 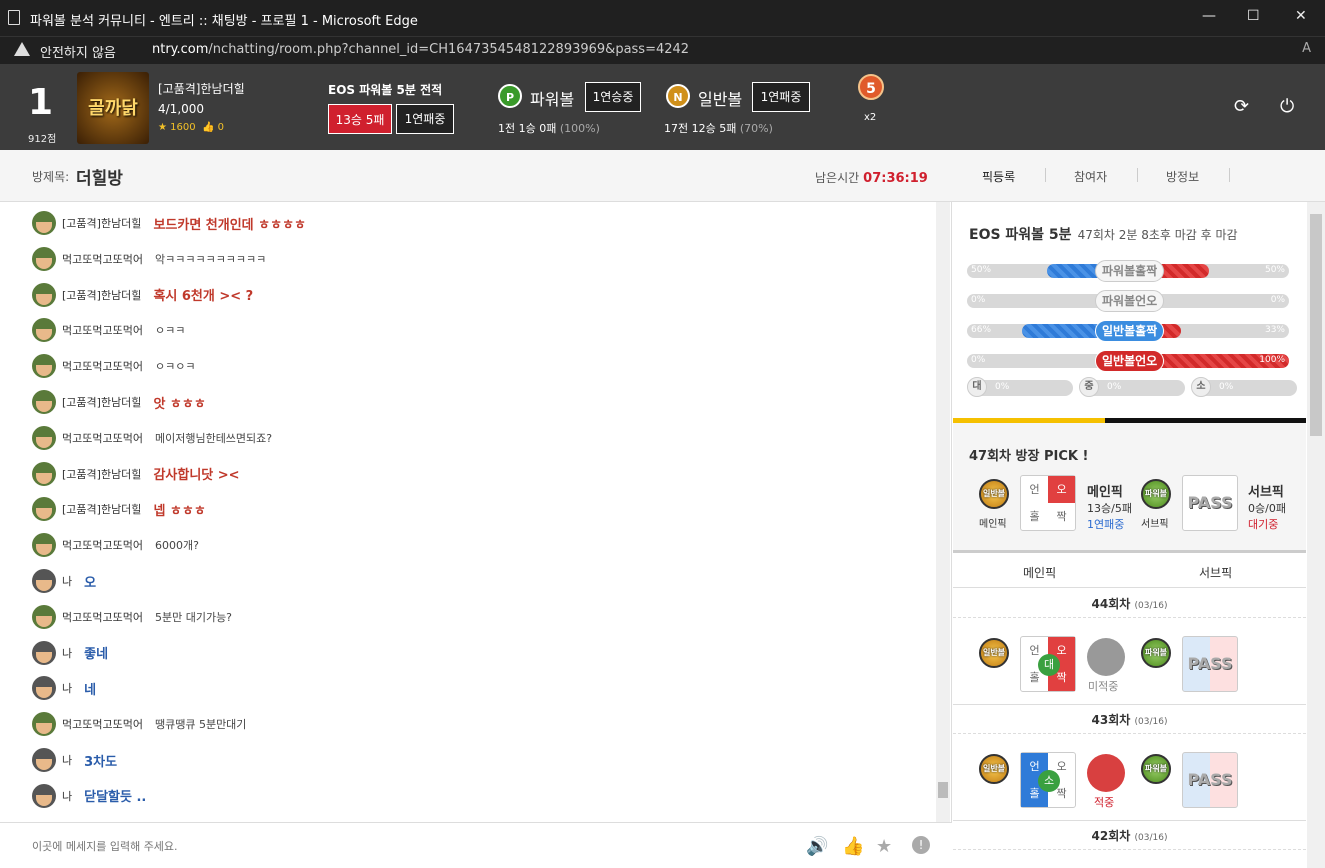 What do you see at coordinates (817, 846) in the screenshot?
I see `sound-icon: 🔊` at bounding box center [817, 846].